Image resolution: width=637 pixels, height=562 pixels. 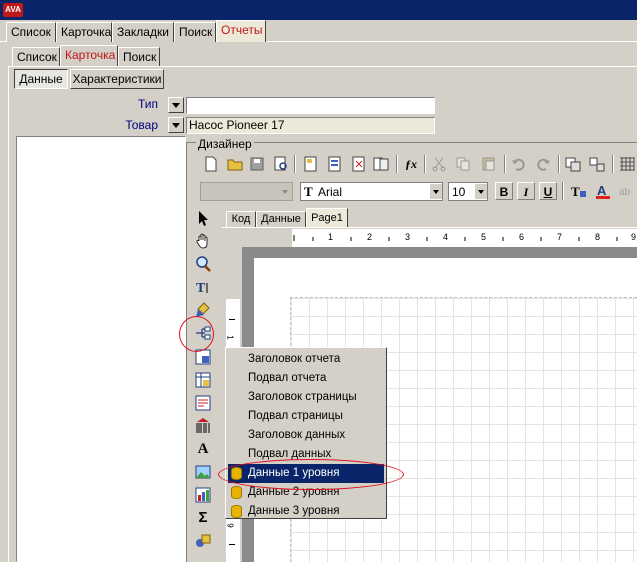 I want to click on menu-item-report-title: Заголовок отчета, so click(x=306, y=359).